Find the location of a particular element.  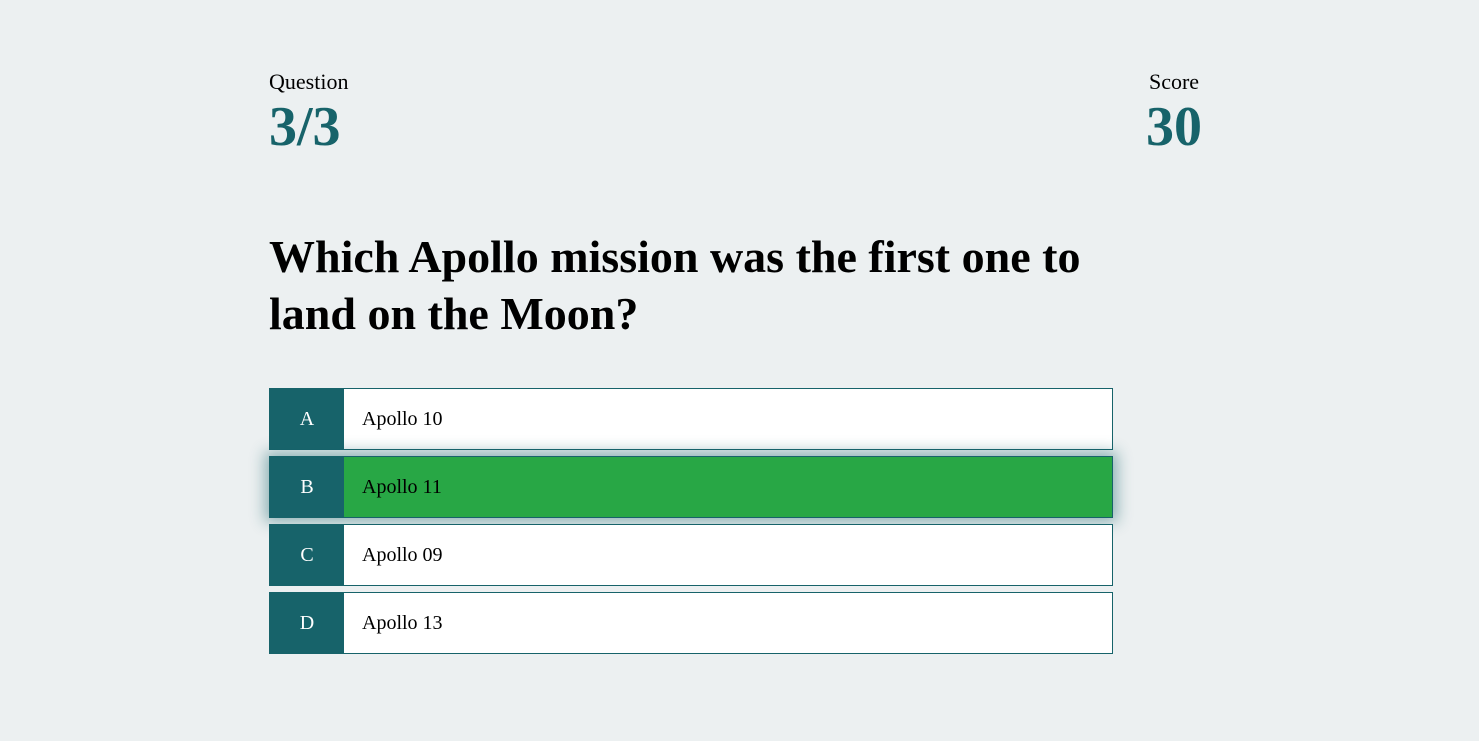

answer-letter: D is located at coordinates (307, 623).